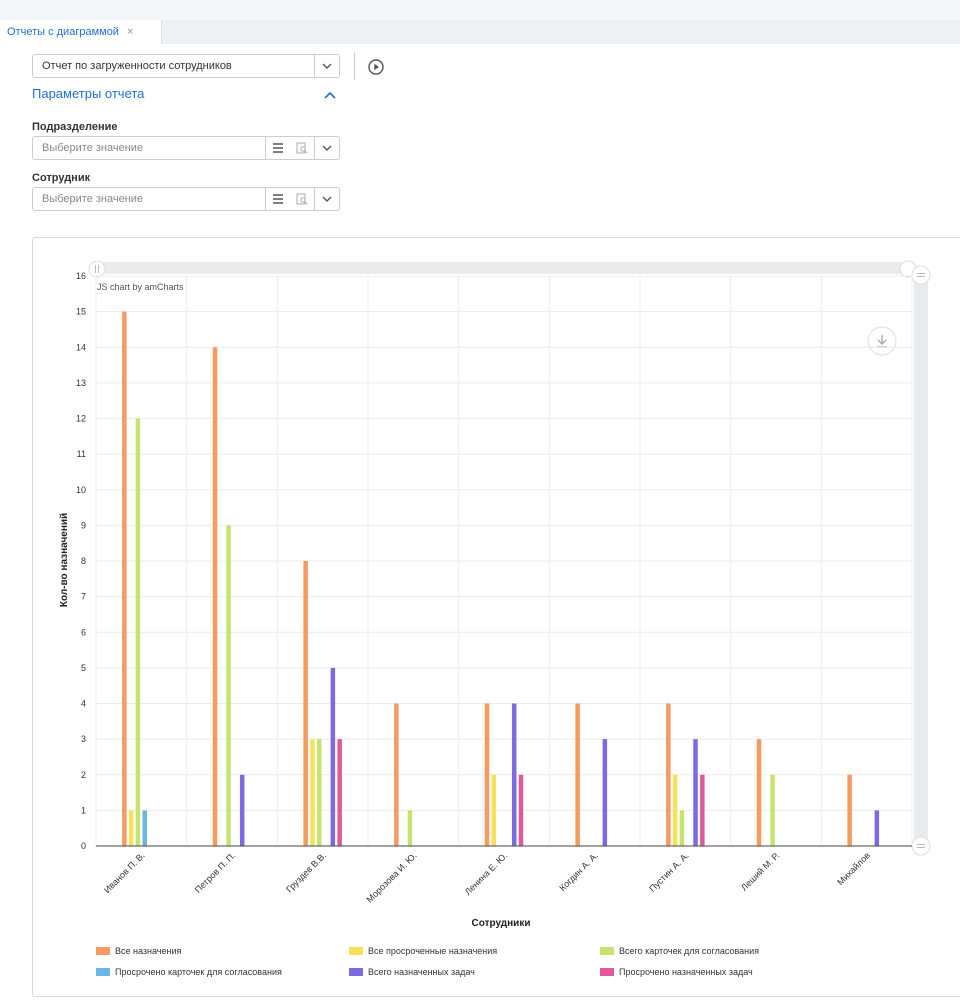  Describe the element at coordinates (63, 32) in the screenshot. I see `tab-label: Отчеты с диаграммой` at that location.